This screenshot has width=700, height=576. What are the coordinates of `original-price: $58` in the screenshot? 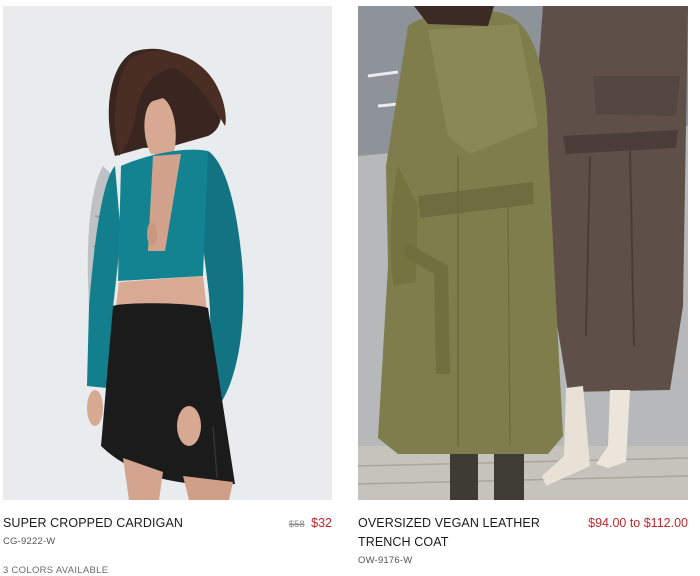 It's located at (296, 524).